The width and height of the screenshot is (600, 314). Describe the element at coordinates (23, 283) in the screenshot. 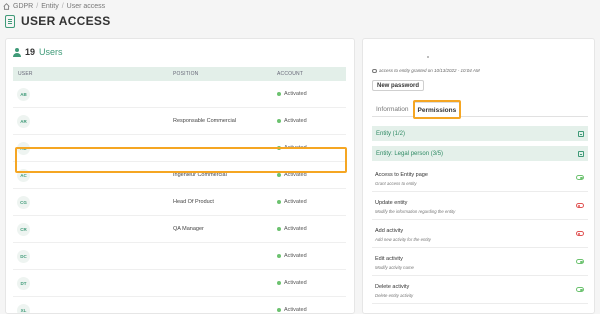

I see `avatar: DT` at that location.